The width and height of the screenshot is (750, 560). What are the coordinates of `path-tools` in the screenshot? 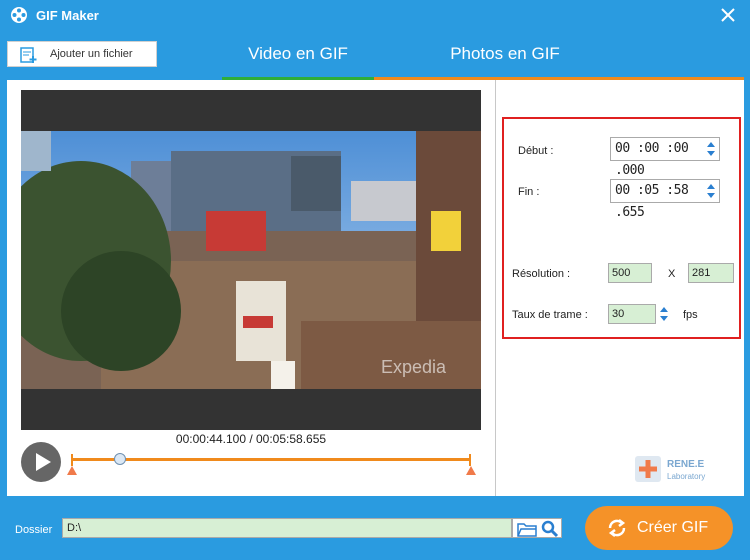 It's located at (537, 528).